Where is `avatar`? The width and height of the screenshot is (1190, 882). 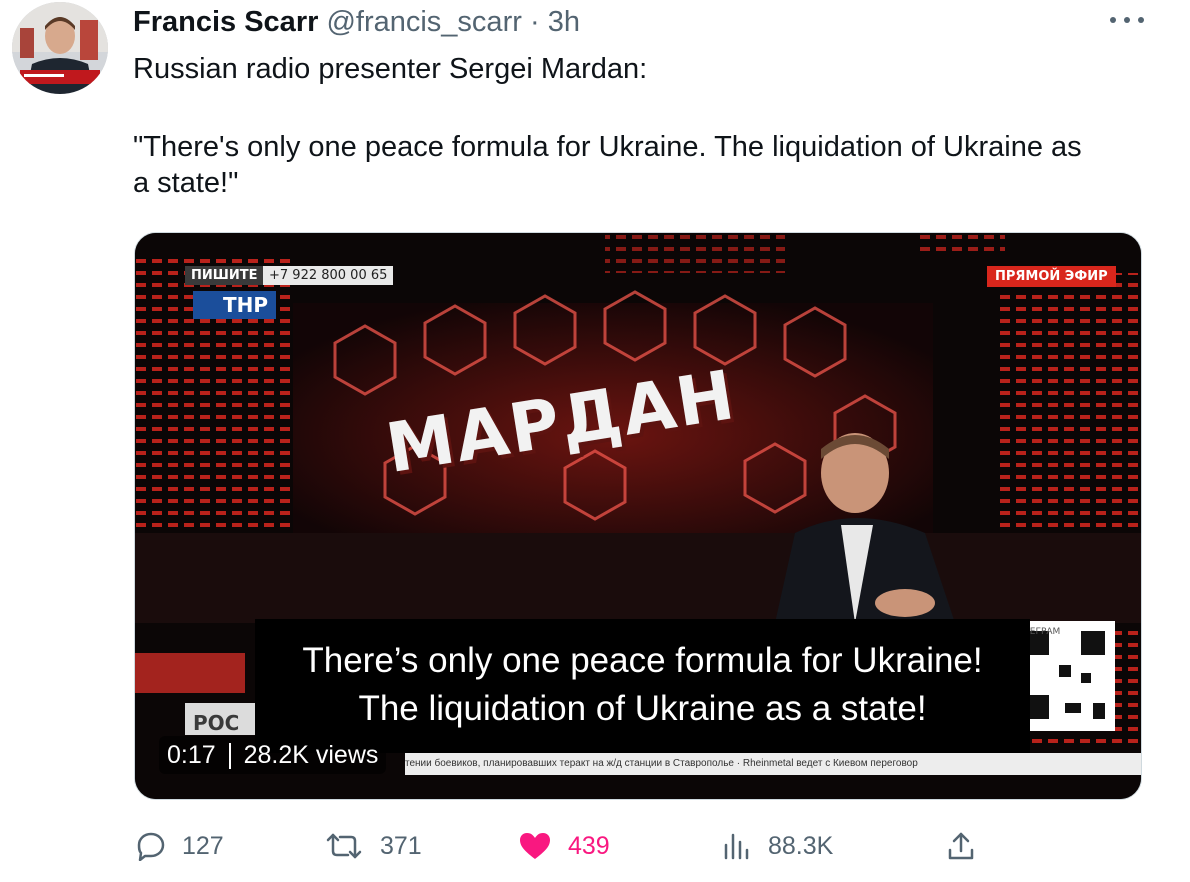
avatar is located at coordinates (60, 48).